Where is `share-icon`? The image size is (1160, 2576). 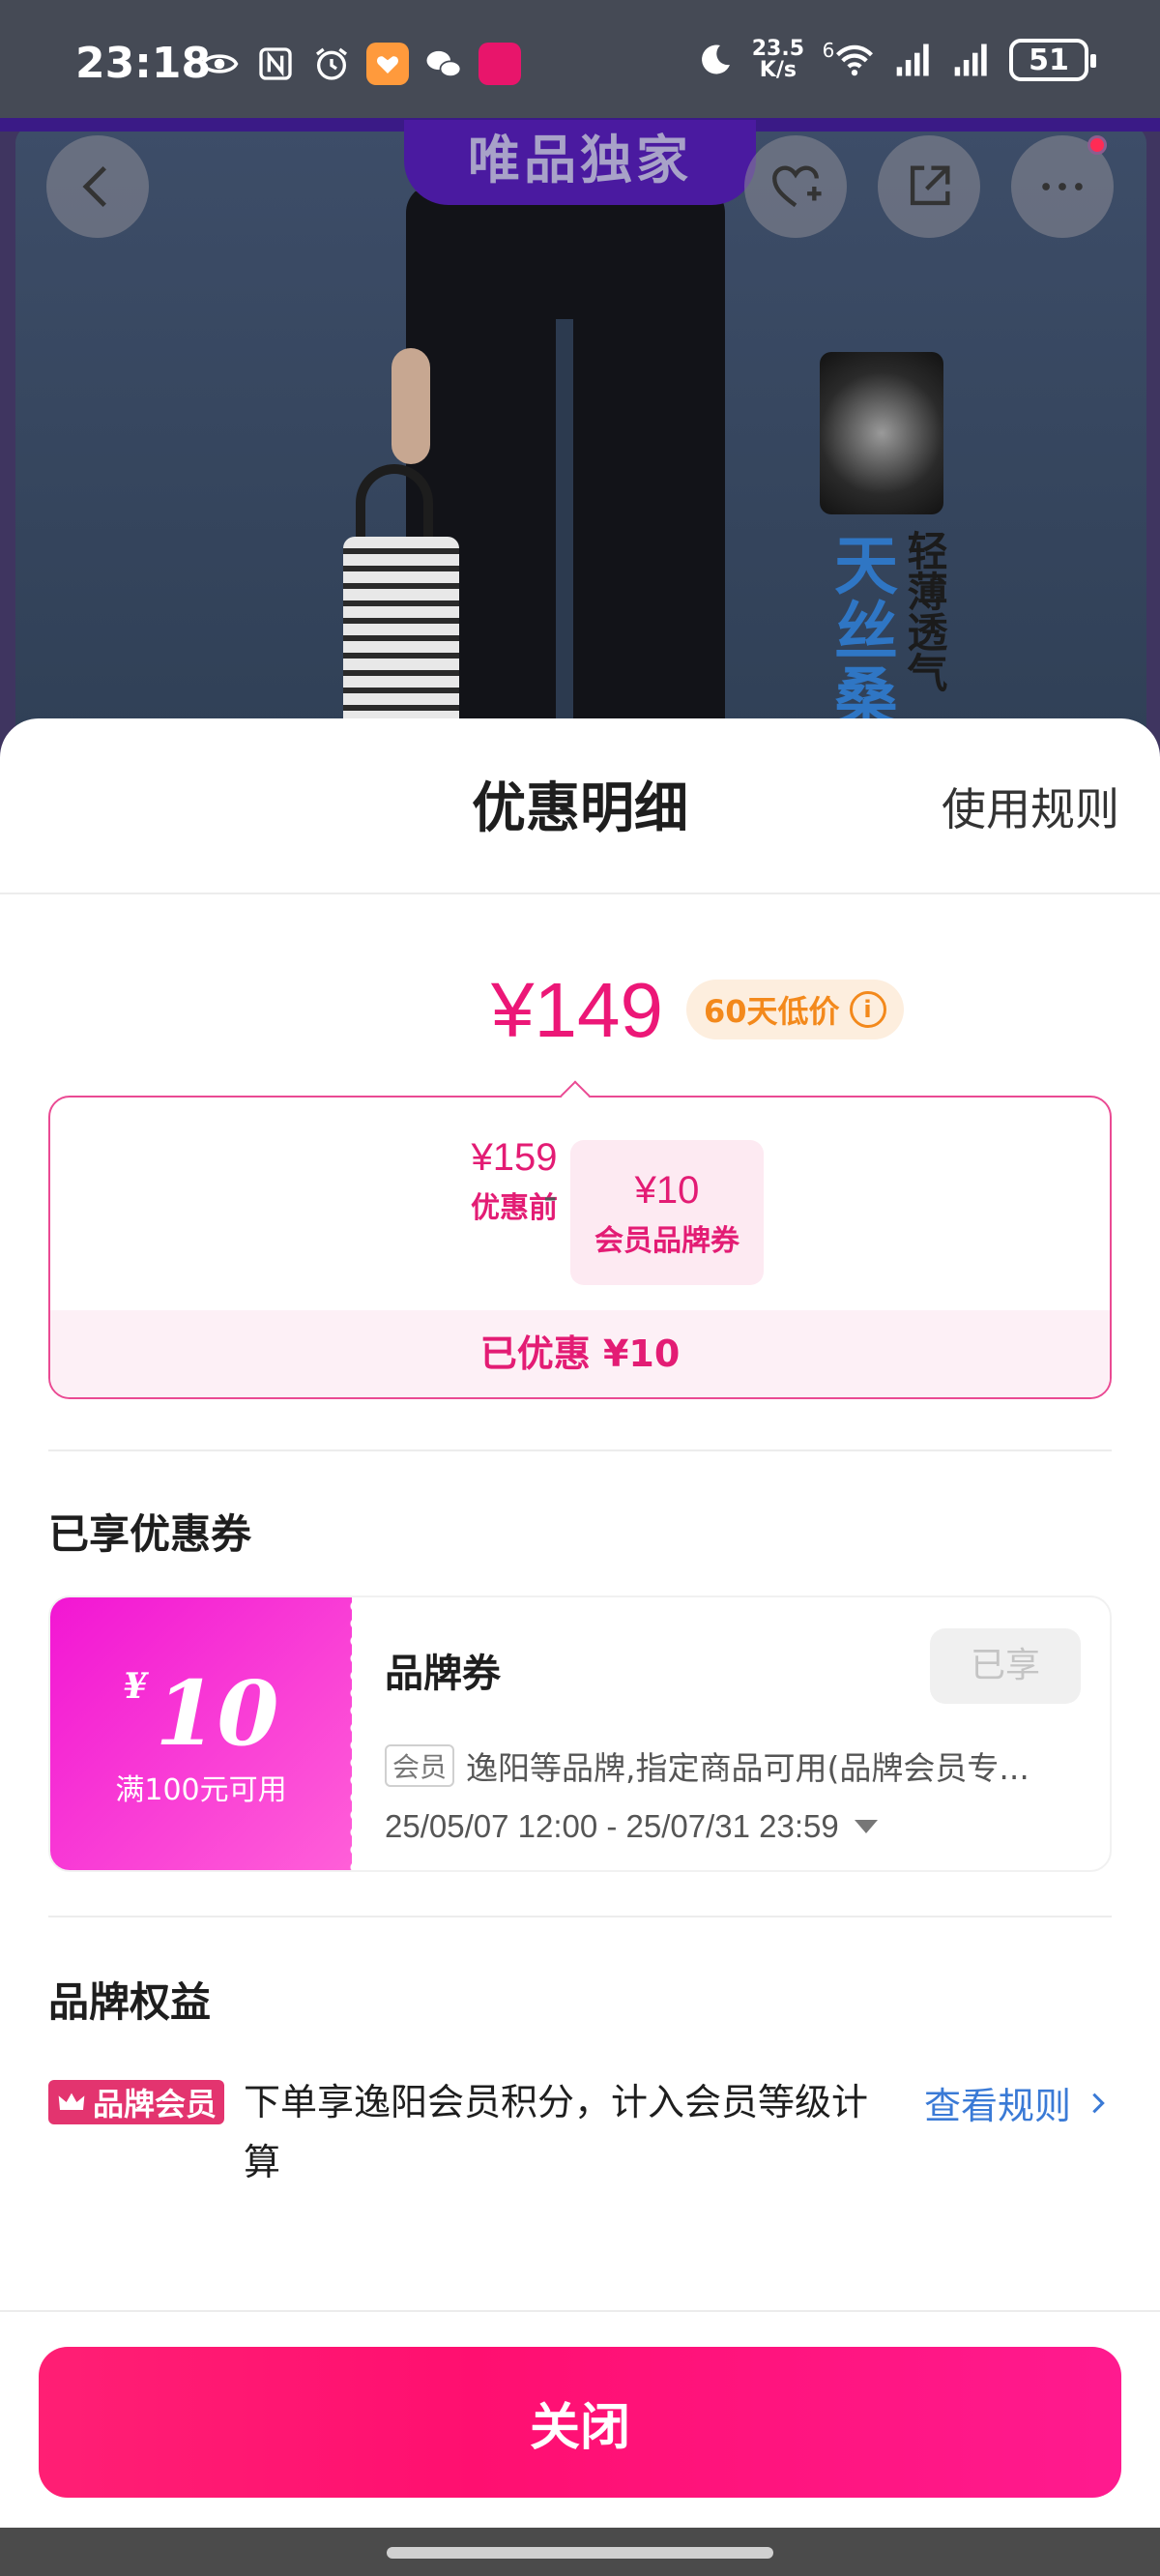
share-icon is located at coordinates (930, 185).